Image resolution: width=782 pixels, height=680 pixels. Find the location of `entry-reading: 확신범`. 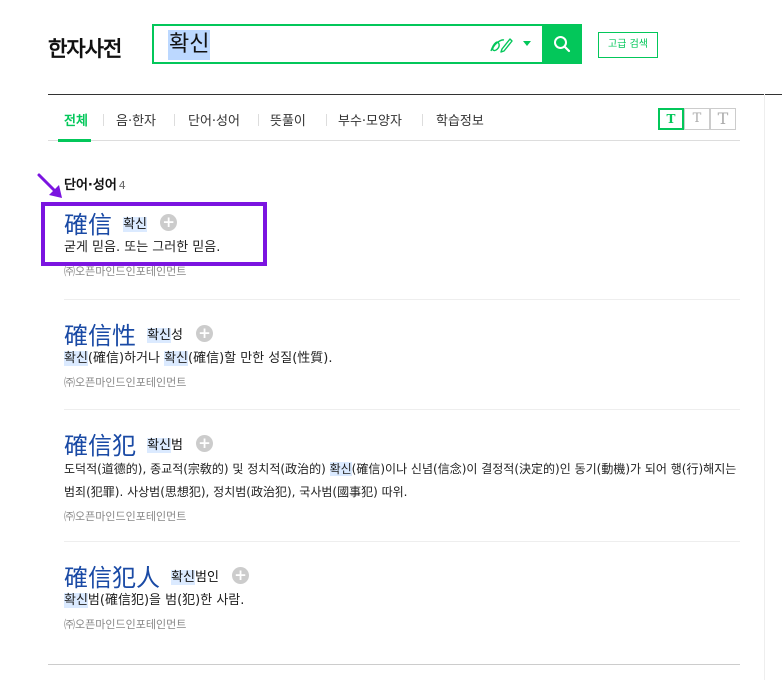

entry-reading: 확신범 is located at coordinates (165, 445).